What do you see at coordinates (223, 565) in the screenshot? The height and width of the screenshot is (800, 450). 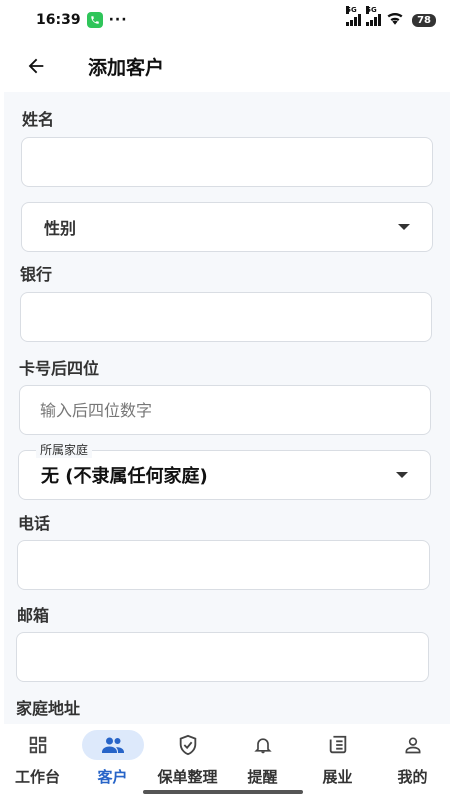 I see `phone-field` at bounding box center [223, 565].